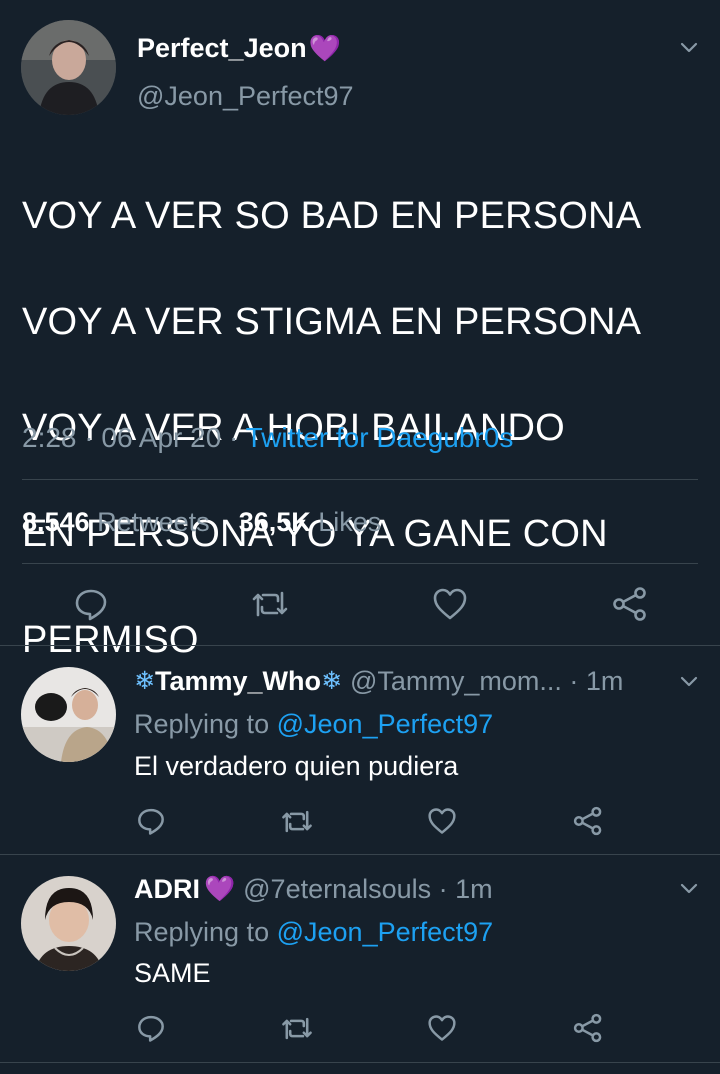  I want to click on reply-header: ADRI 💜 @7eternalsouls · 1m, so click(313, 889).